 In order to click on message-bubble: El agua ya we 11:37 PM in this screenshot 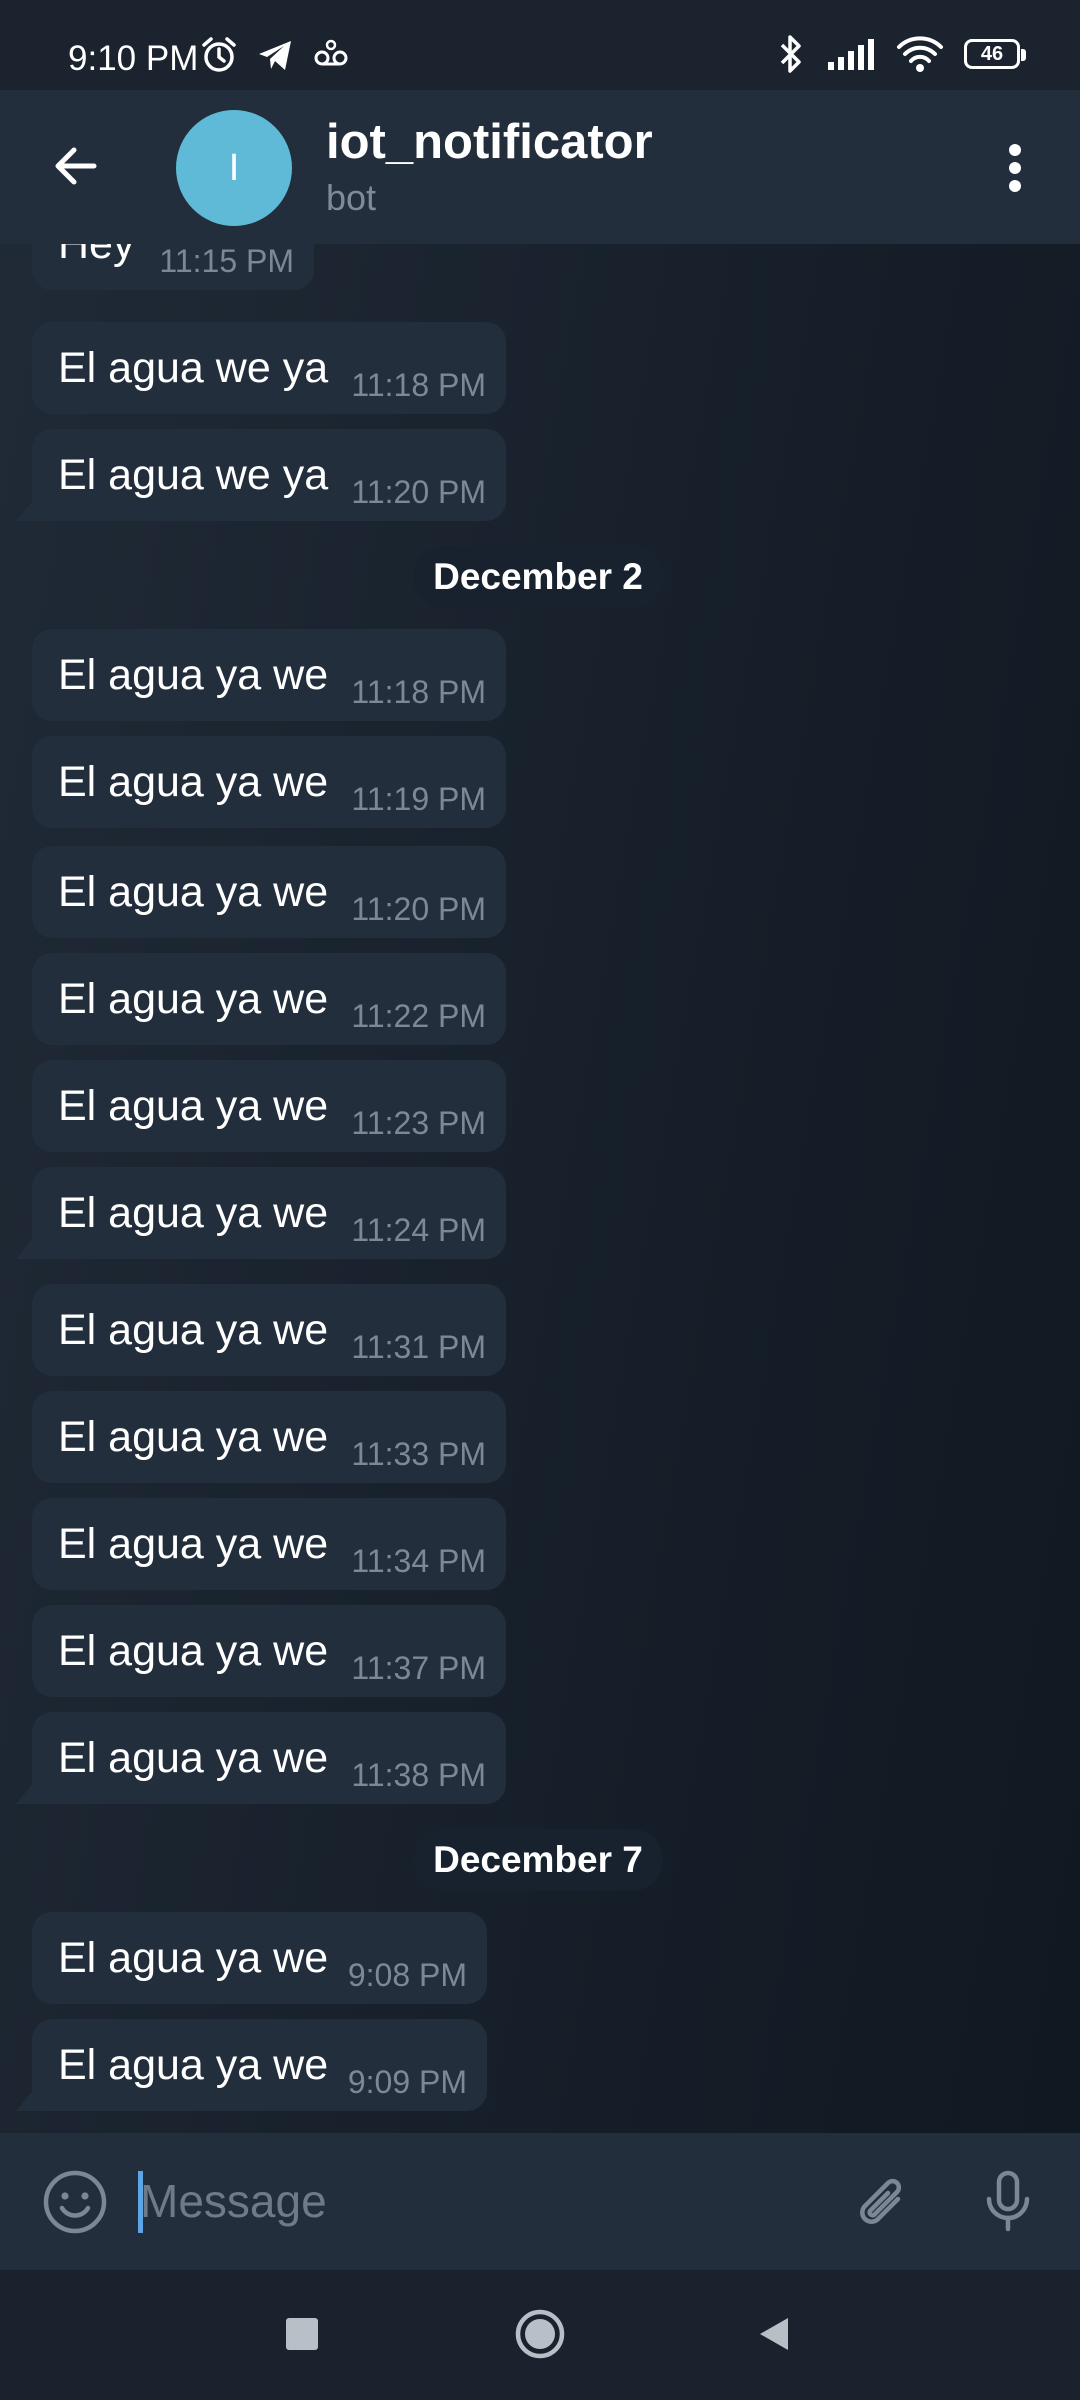, I will do `click(269, 1651)`.